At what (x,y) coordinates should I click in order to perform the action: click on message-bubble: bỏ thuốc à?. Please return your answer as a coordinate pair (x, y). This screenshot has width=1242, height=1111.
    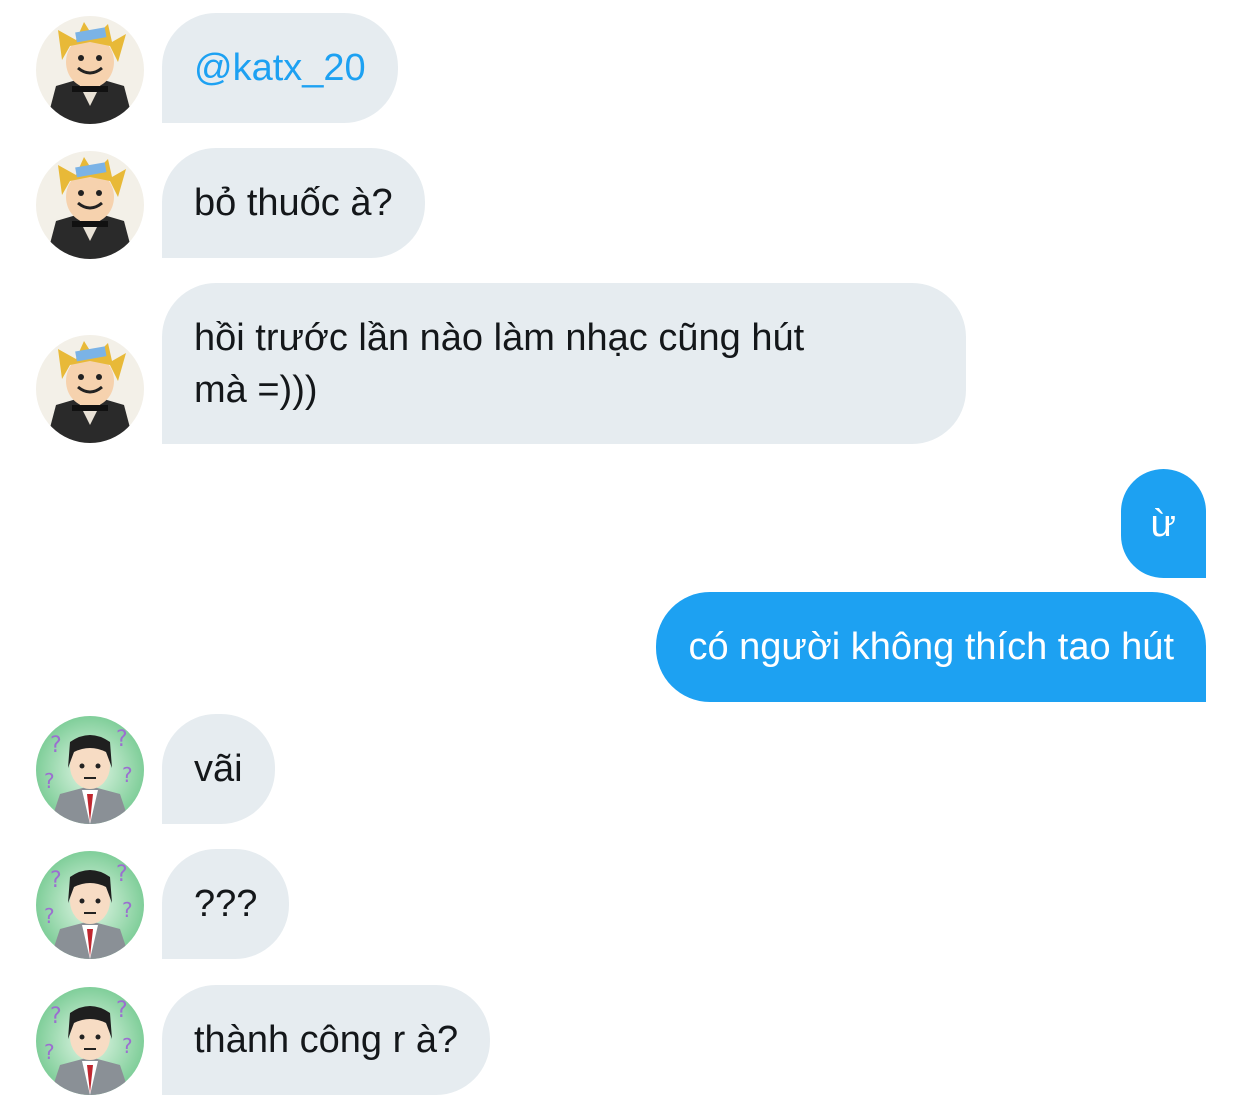
    Looking at the image, I should click on (293, 203).